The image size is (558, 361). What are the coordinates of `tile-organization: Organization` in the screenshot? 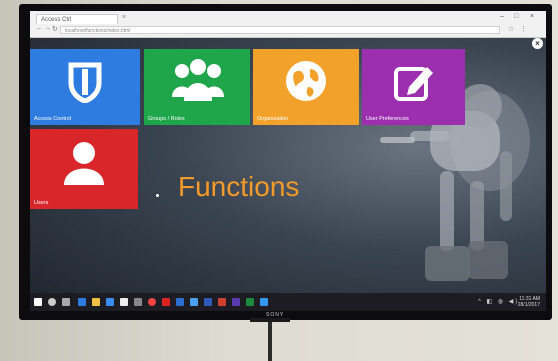 It's located at (306, 87).